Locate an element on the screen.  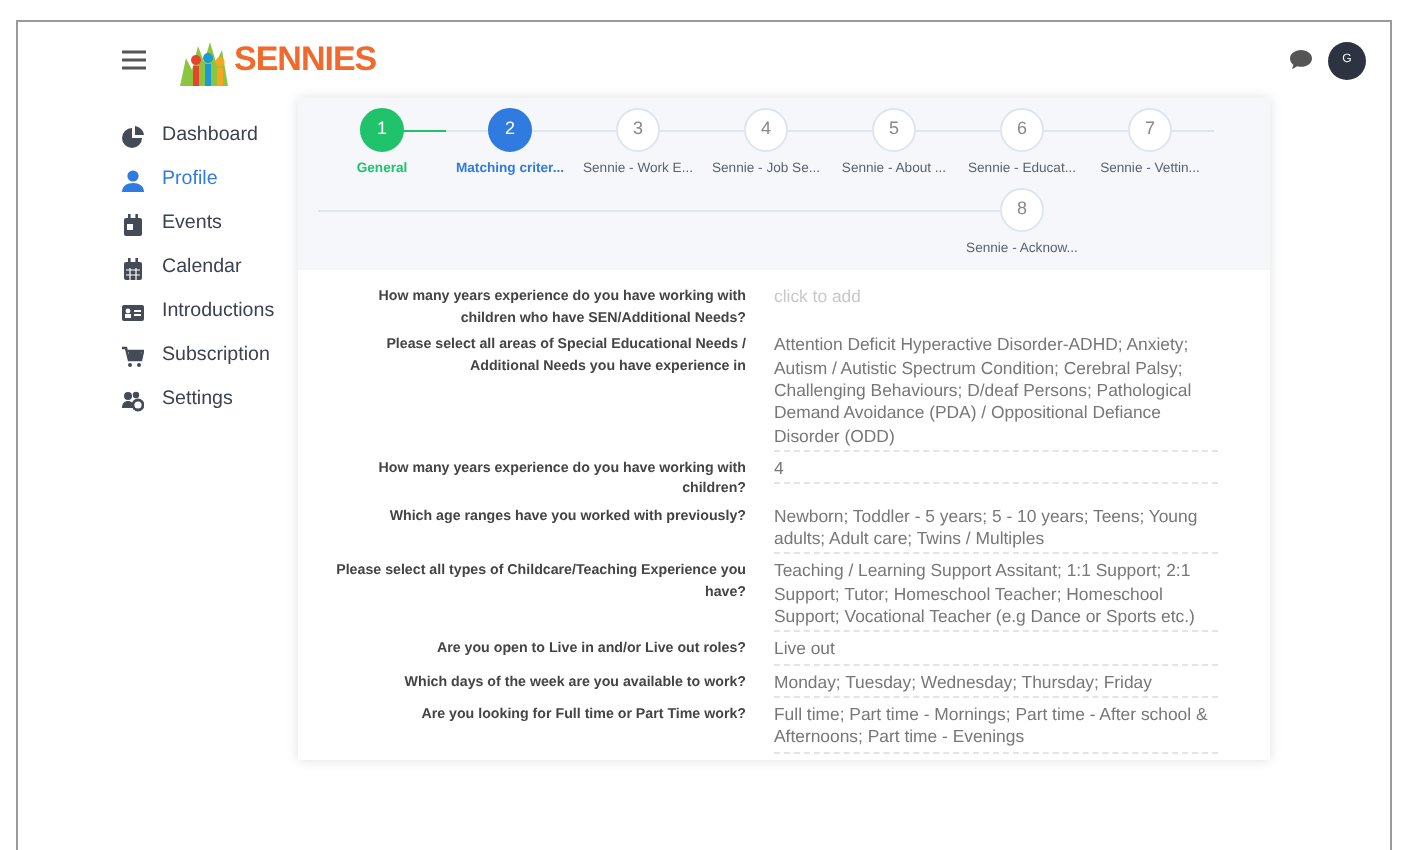
step-number: 7 is located at coordinates (1150, 130).